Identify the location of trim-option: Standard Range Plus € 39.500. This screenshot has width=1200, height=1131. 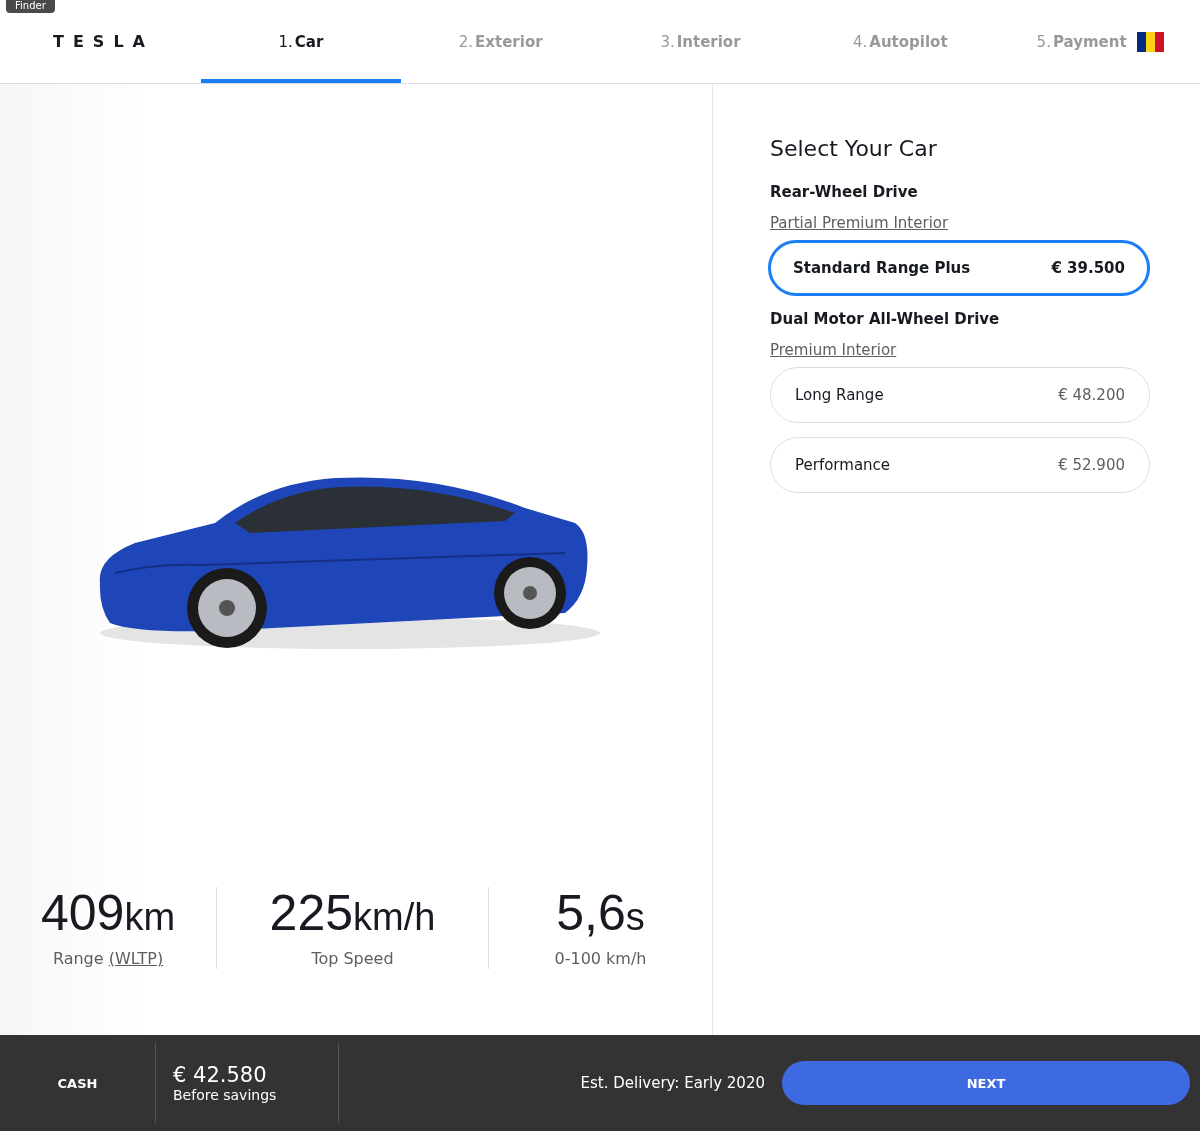
(959, 268).